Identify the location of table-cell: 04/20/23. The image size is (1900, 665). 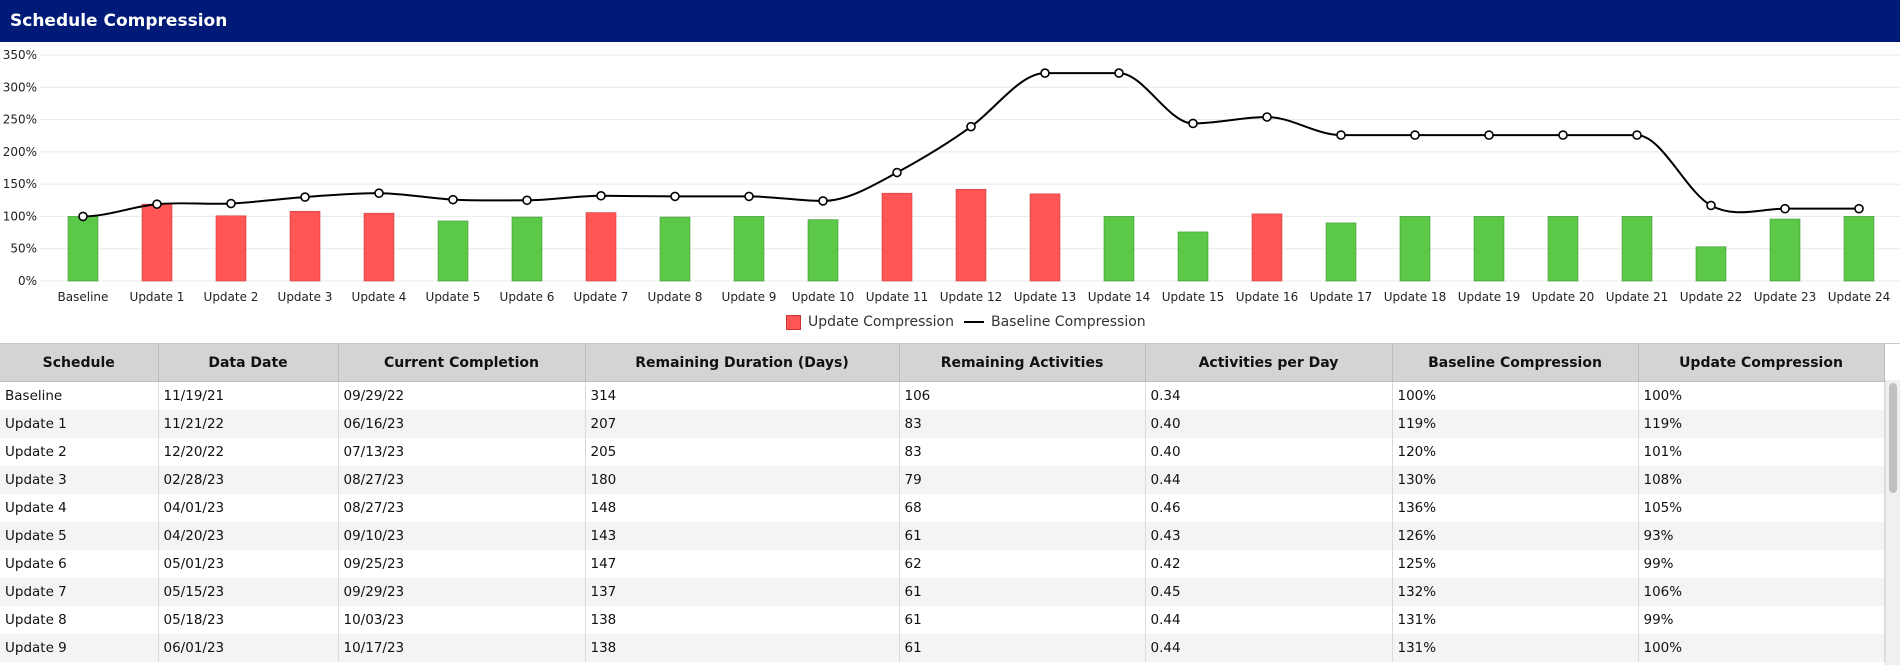
(248, 536).